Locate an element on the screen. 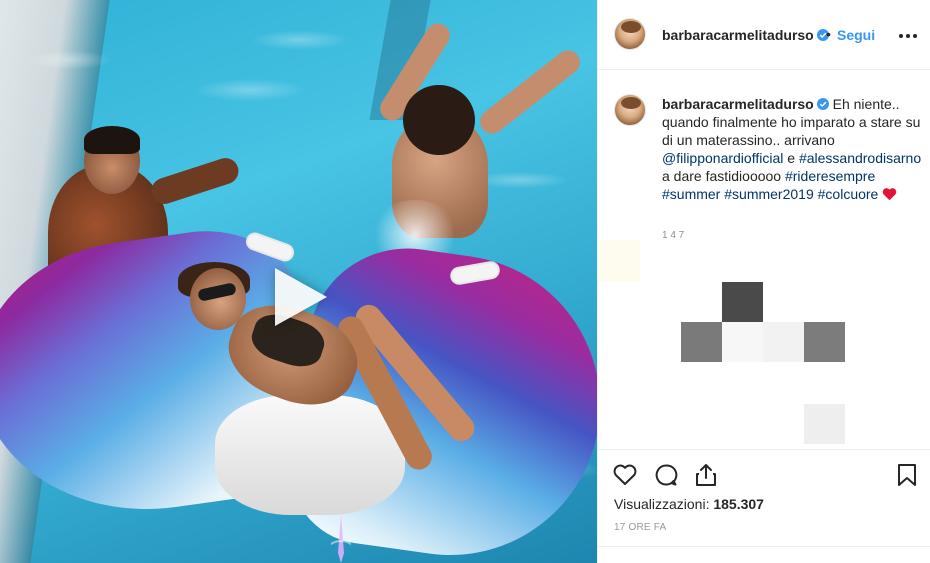  more-options-icon is located at coordinates (908, 36).